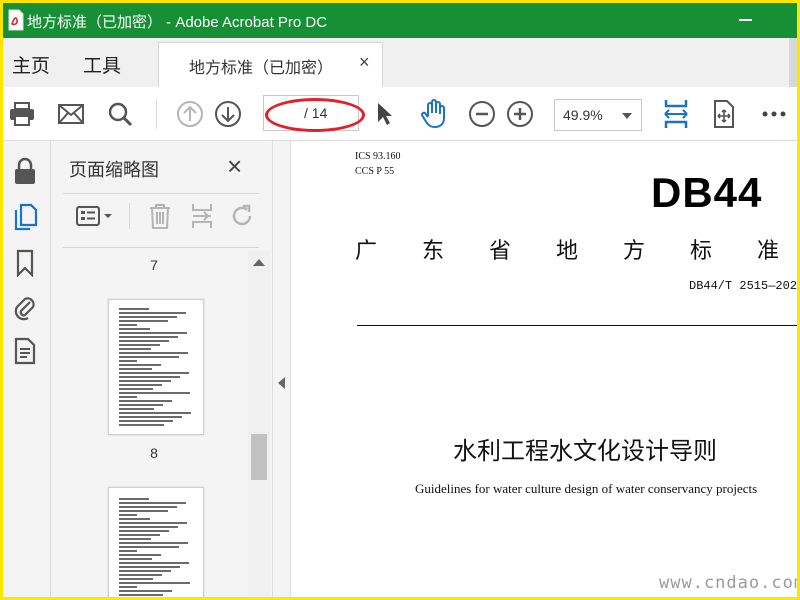 The image size is (800, 600). What do you see at coordinates (25, 351) in the screenshot?
I see `document-properties-icon` at bounding box center [25, 351].